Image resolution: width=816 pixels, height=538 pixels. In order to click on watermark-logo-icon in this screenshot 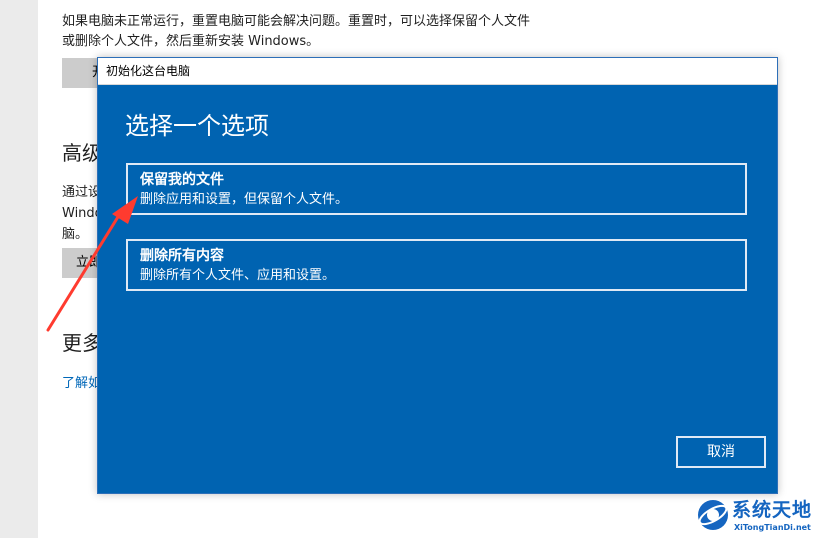, I will do `click(713, 515)`.